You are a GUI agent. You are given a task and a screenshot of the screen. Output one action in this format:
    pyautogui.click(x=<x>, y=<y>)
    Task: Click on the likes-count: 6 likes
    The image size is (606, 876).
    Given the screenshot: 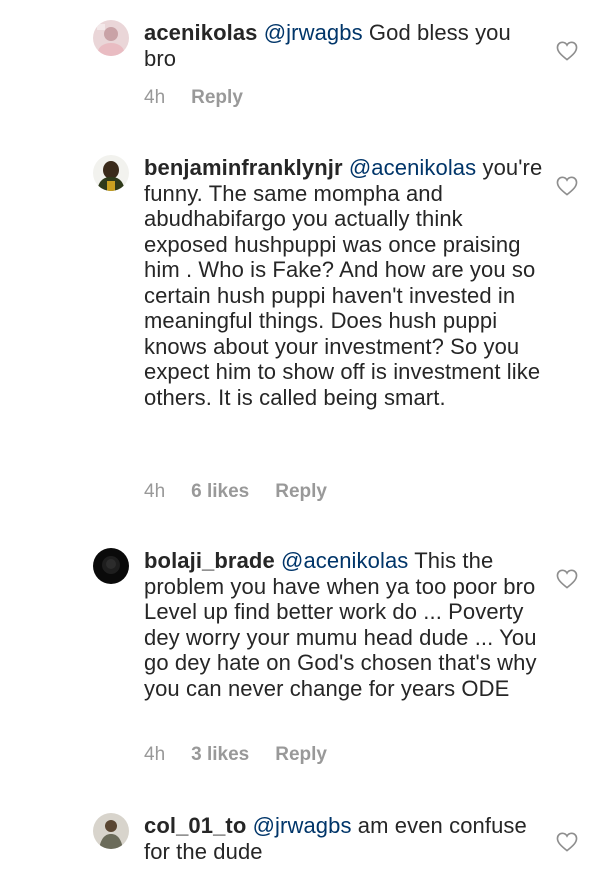 What is the action you would take?
    pyautogui.click(x=220, y=492)
    